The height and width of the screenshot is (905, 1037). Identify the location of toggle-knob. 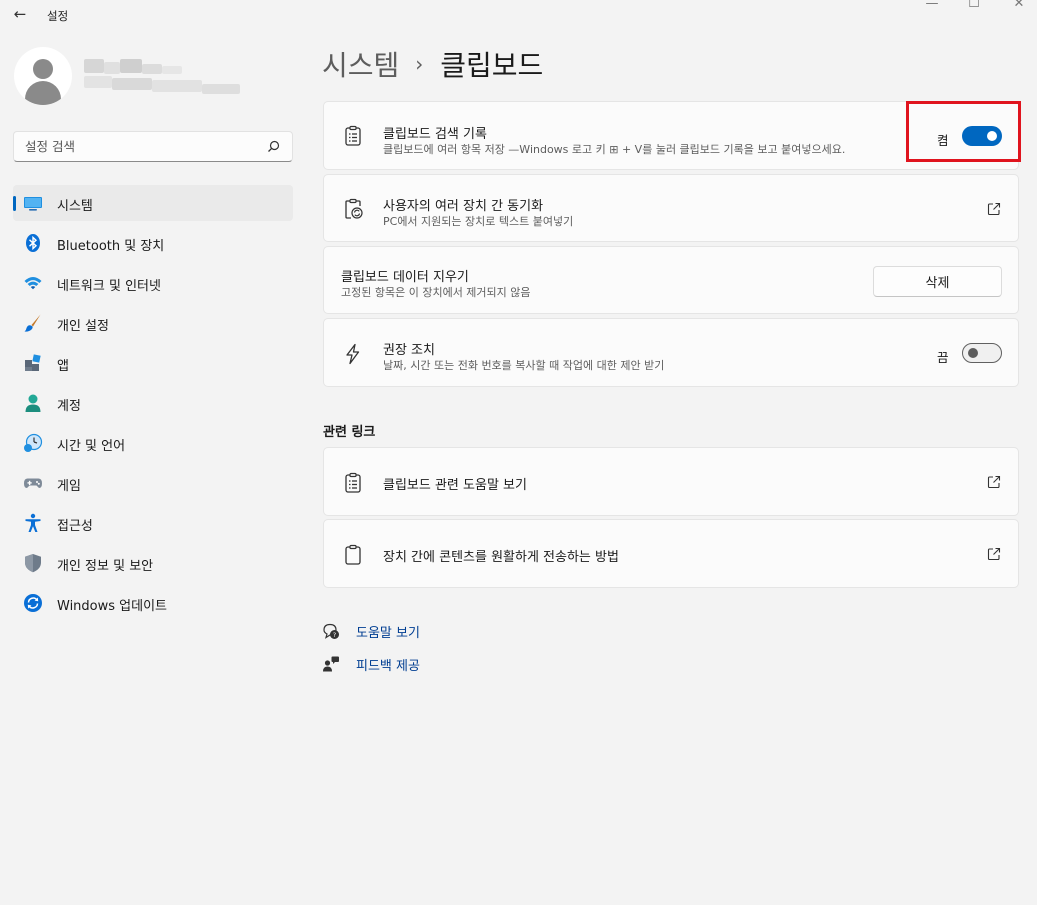
(973, 353).